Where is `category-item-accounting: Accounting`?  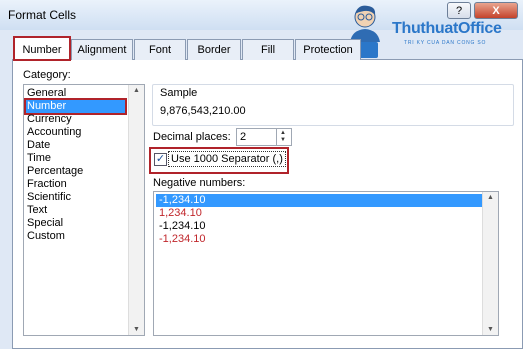 category-item-accounting: Accounting is located at coordinates (54, 132).